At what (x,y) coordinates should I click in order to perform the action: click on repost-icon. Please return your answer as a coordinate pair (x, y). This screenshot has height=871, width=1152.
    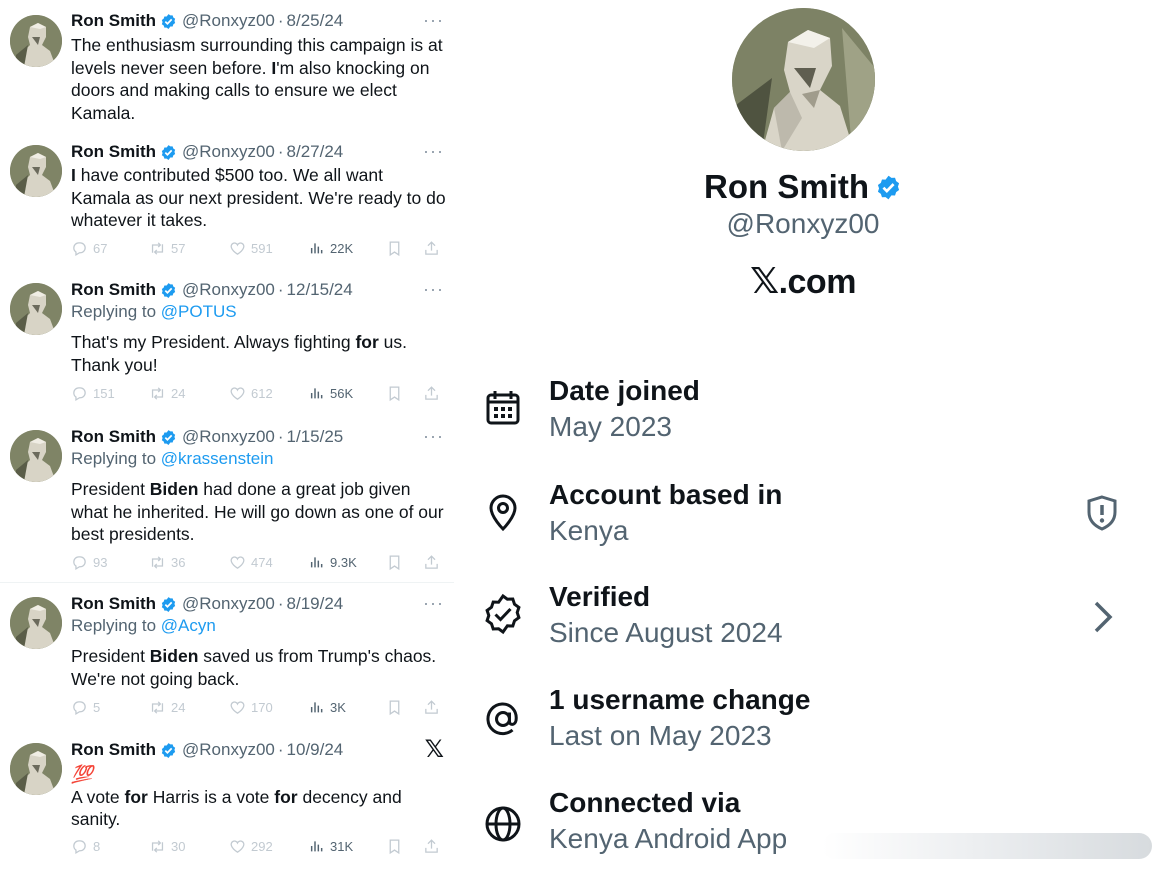
    Looking at the image, I should click on (157, 393).